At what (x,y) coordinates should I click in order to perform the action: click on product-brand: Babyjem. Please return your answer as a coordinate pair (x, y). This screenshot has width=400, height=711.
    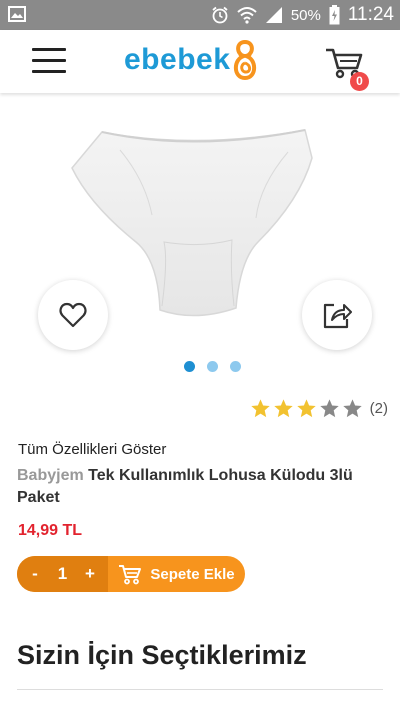
    Looking at the image, I should click on (50, 475).